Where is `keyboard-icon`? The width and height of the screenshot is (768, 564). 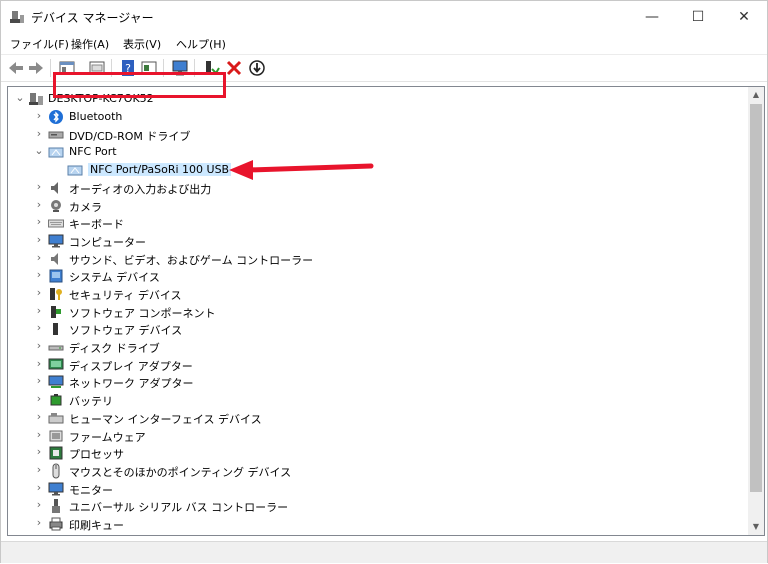 keyboard-icon is located at coordinates (56, 223).